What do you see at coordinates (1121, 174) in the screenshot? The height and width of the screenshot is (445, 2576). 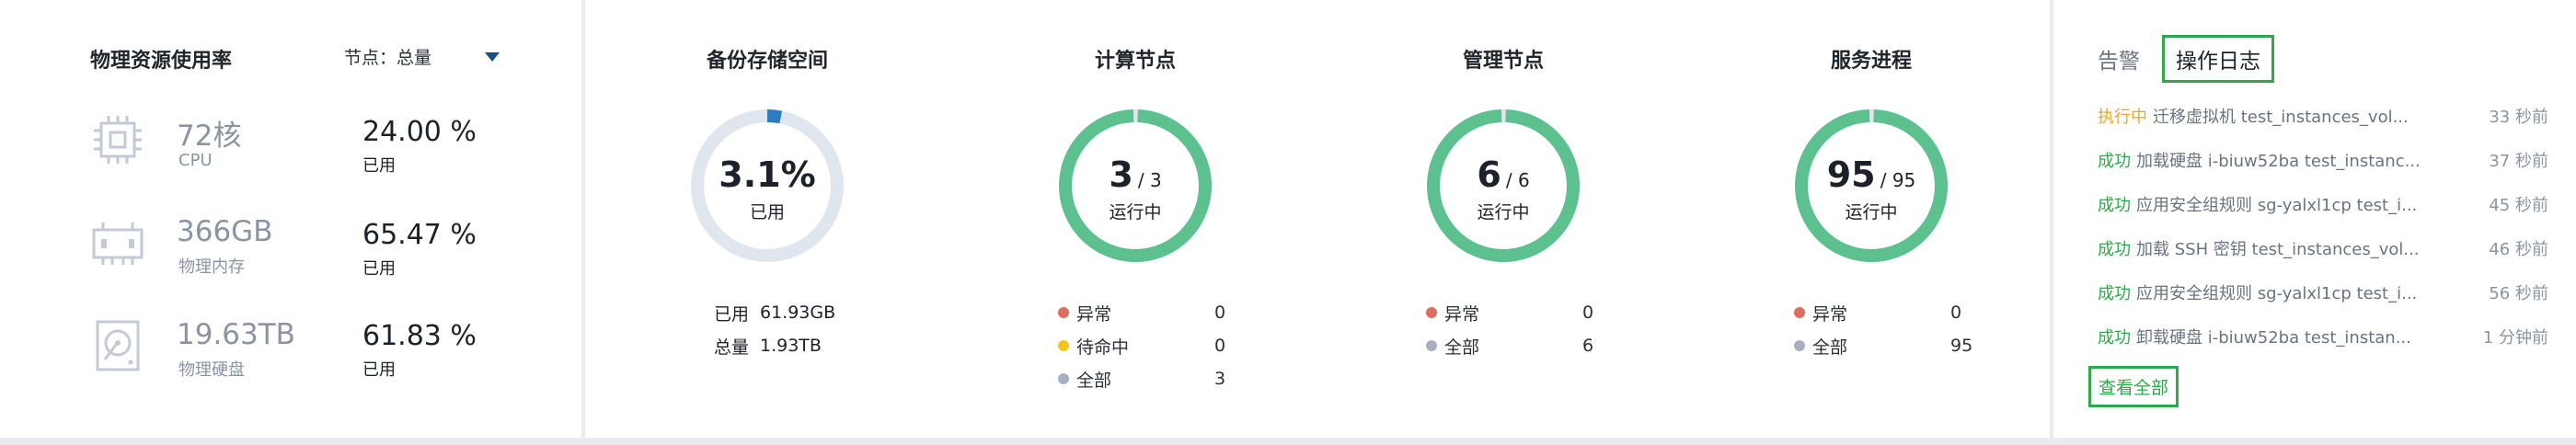 I see `compute-running: 3` at bounding box center [1121, 174].